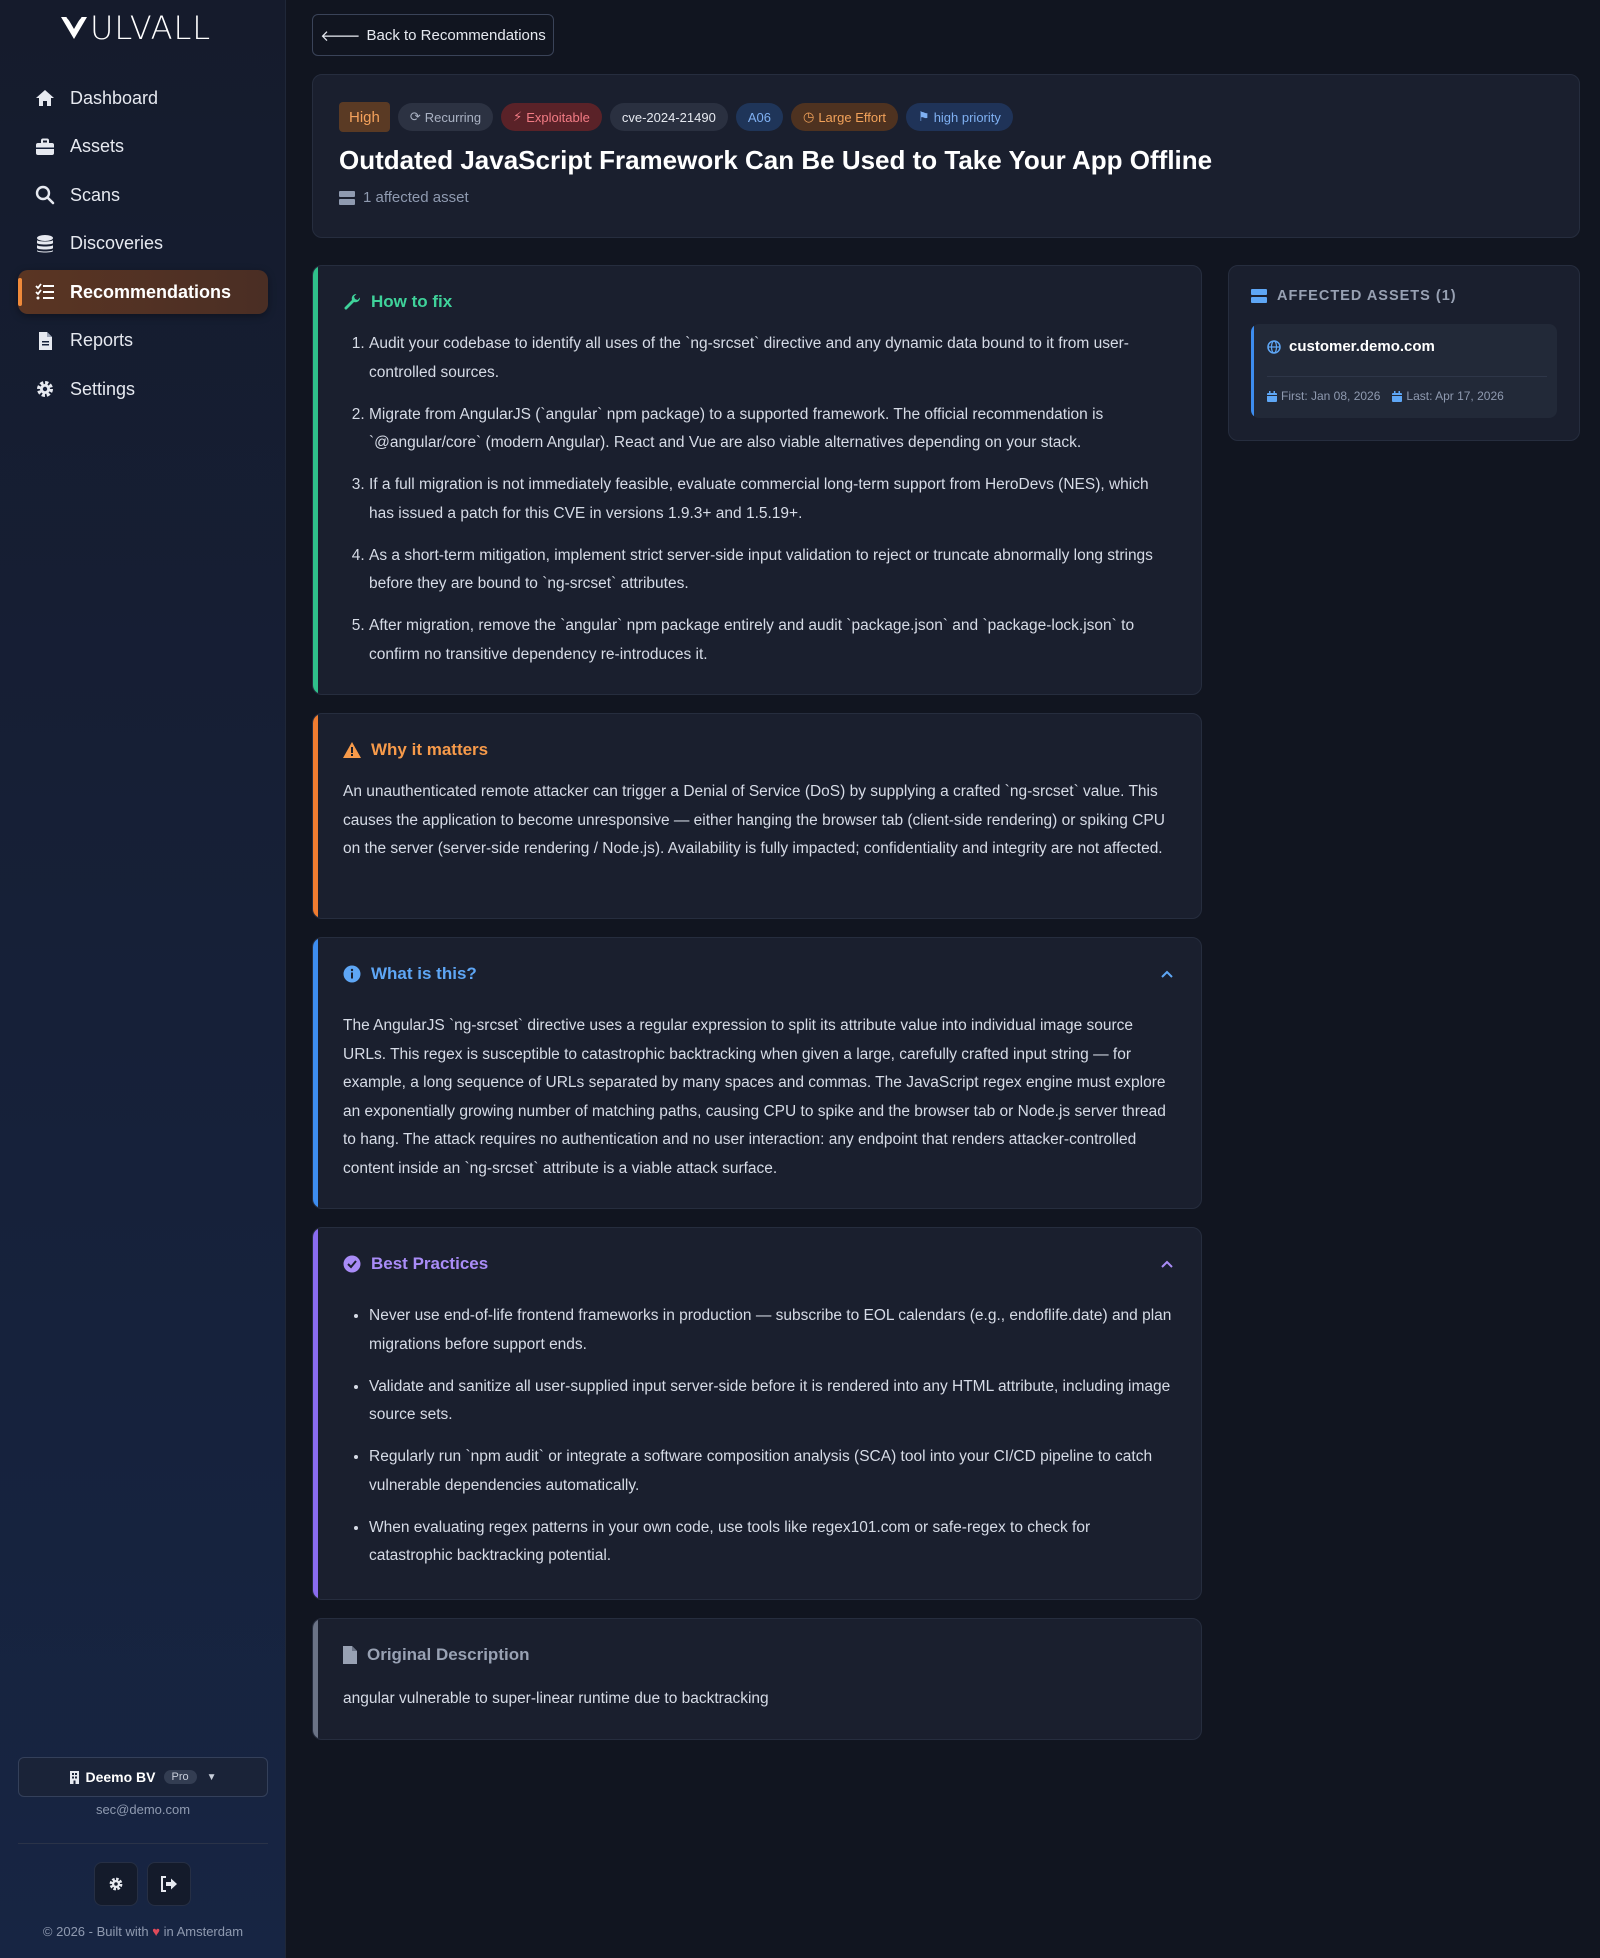 This screenshot has width=1600, height=1958. What do you see at coordinates (143, 341) in the screenshot?
I see `sidebar-item-reports: Reports` at bounding box center [143, 341].